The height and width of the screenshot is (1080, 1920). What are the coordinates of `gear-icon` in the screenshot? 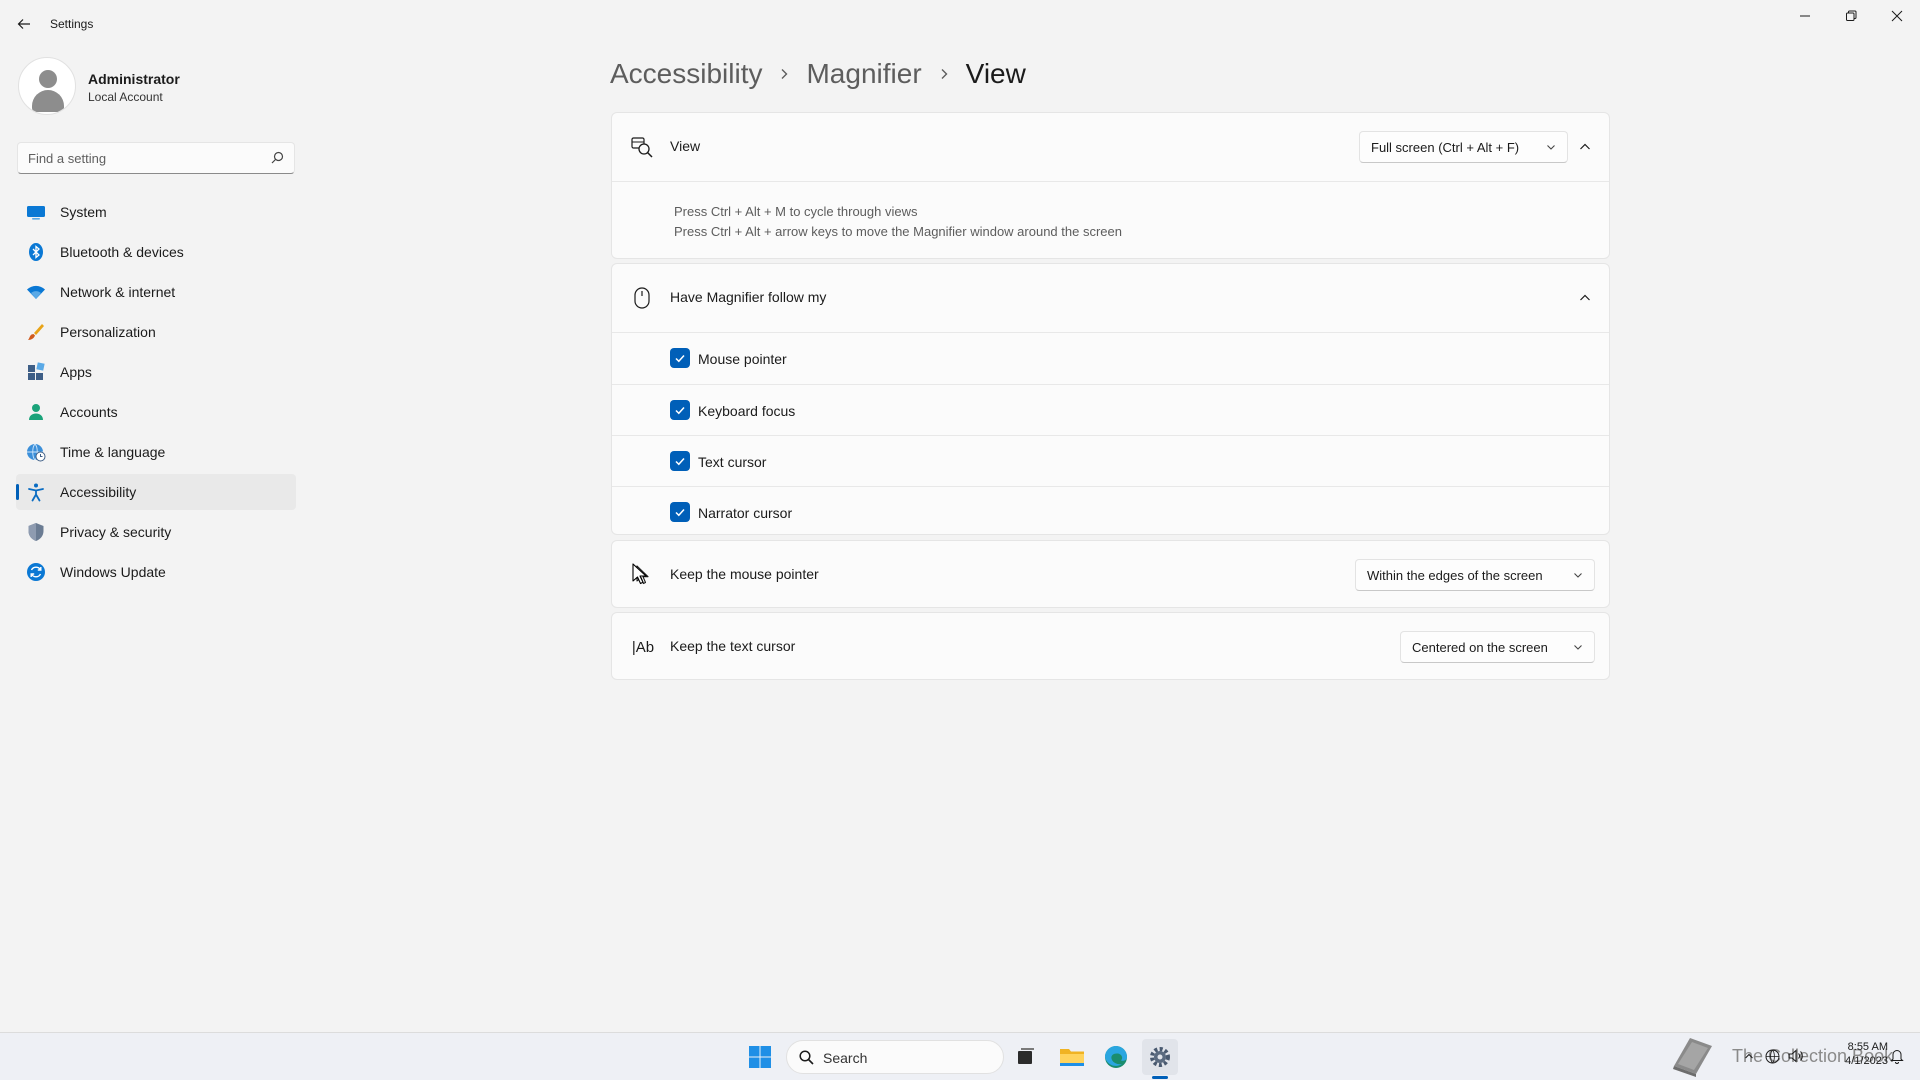 It's located at (1160, 1057).